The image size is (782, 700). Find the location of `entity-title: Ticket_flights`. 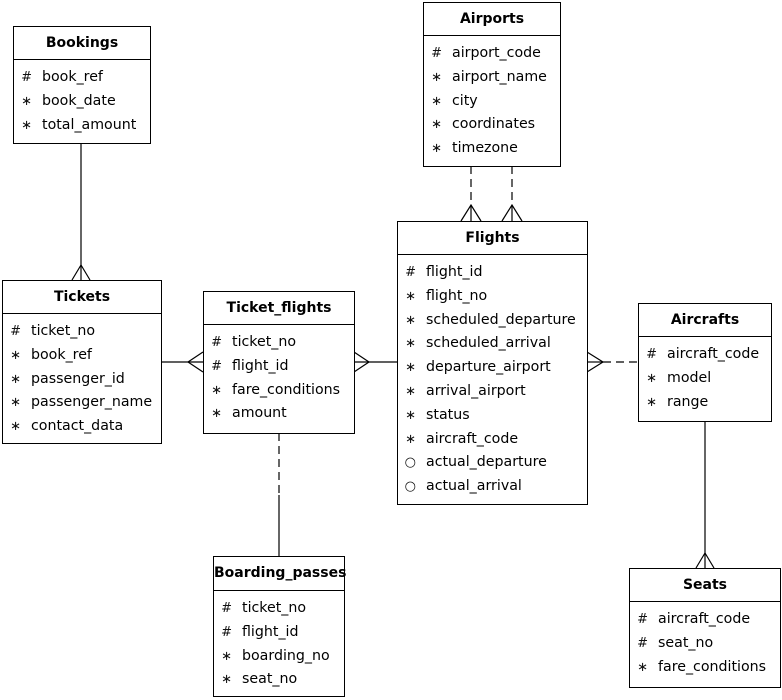

entity-title: Ticket_flights is located at coordinates (279, 308).